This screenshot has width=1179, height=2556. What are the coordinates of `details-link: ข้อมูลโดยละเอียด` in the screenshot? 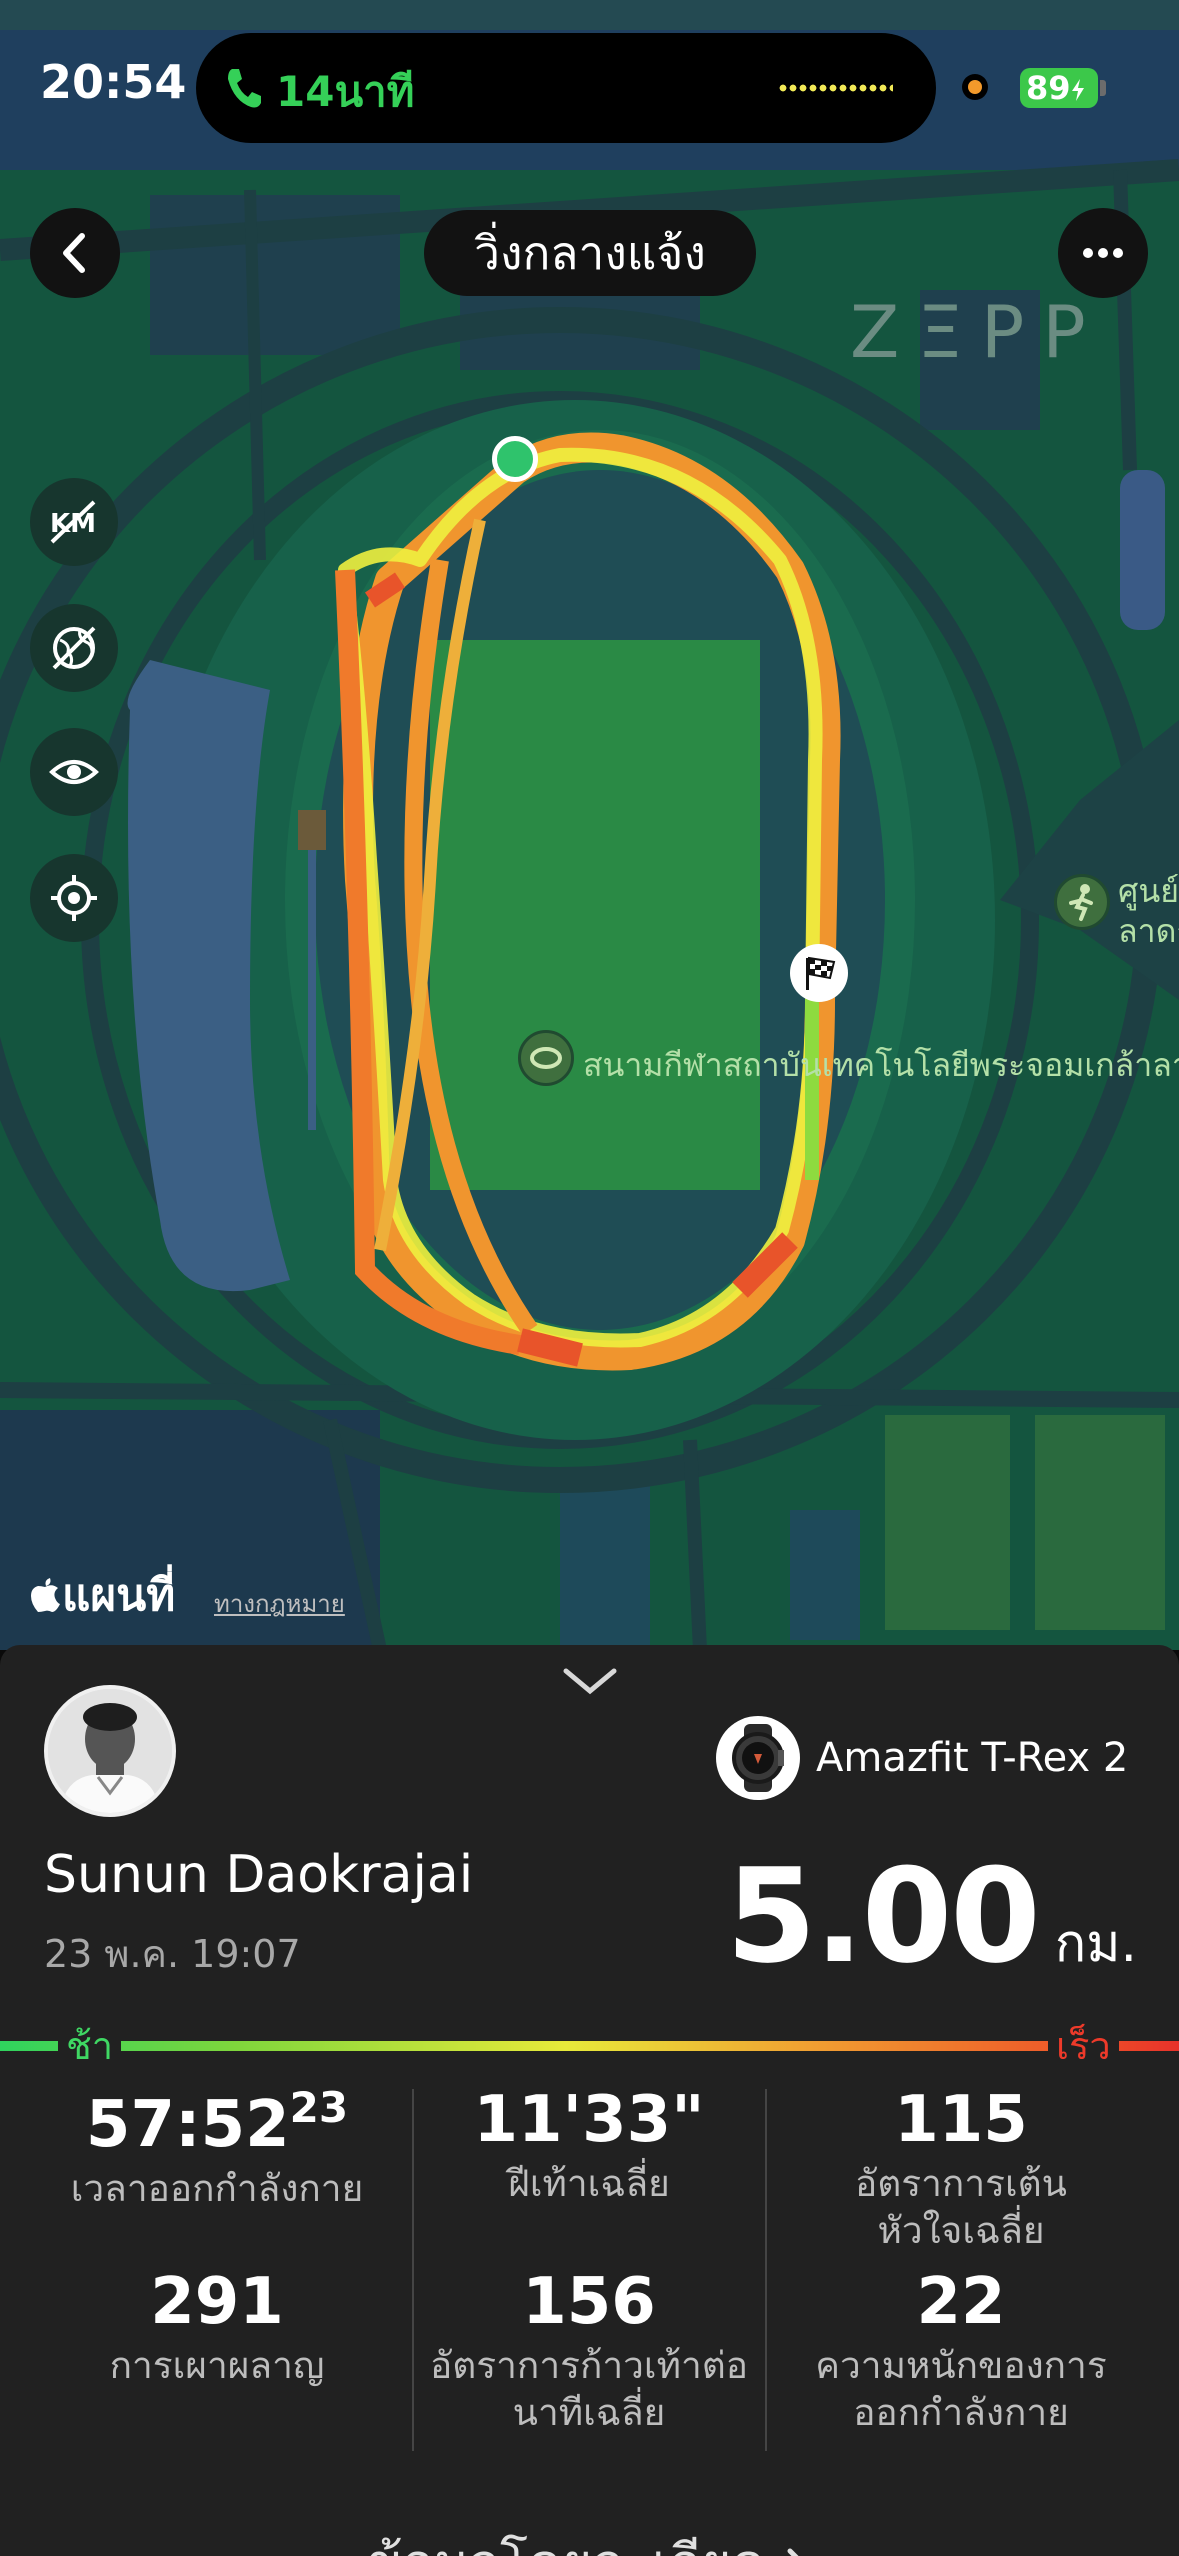 It's located at (589, 2538).